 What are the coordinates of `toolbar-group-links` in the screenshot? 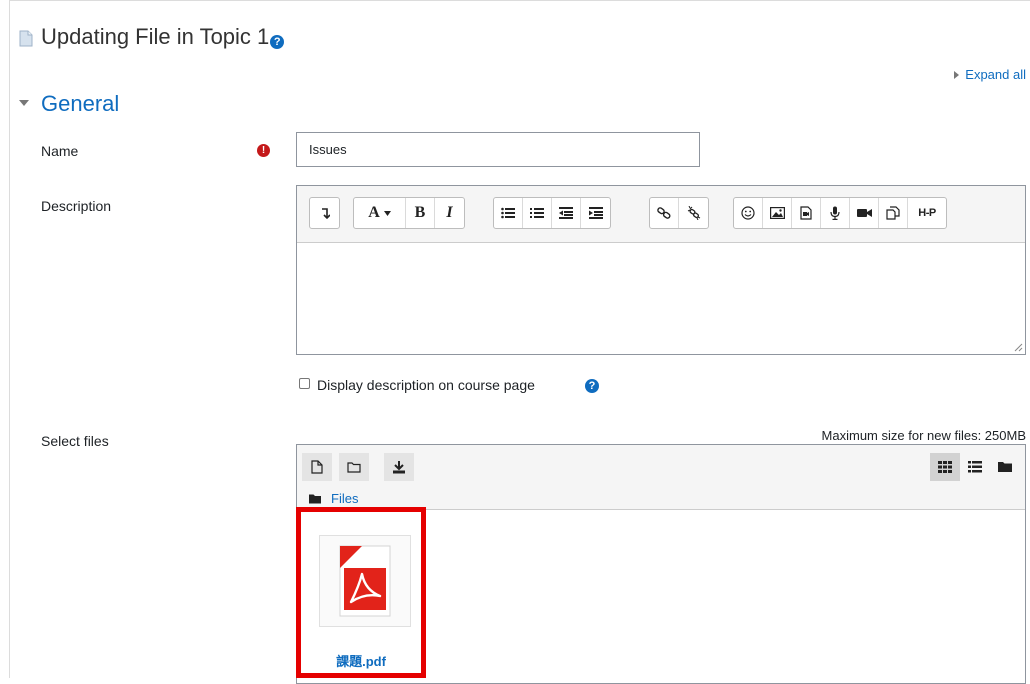 It's located at (679, 213).